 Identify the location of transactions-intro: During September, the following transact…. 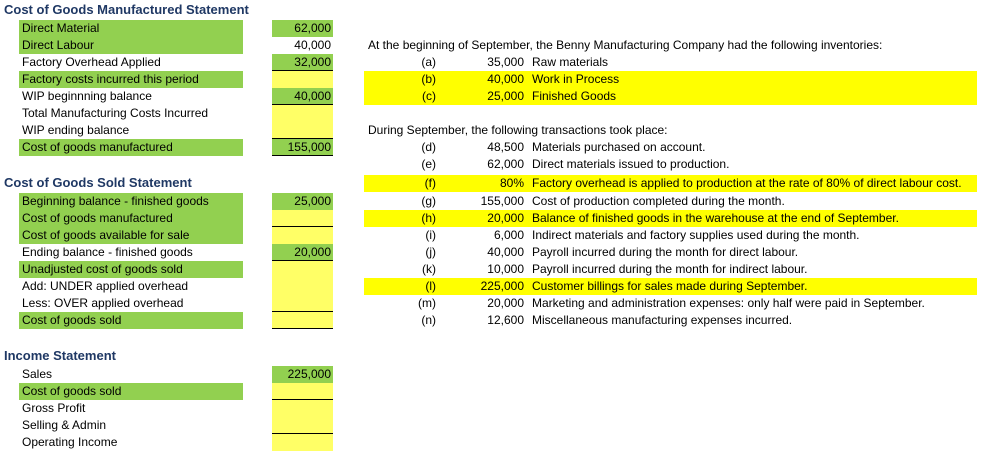
(518, 130).